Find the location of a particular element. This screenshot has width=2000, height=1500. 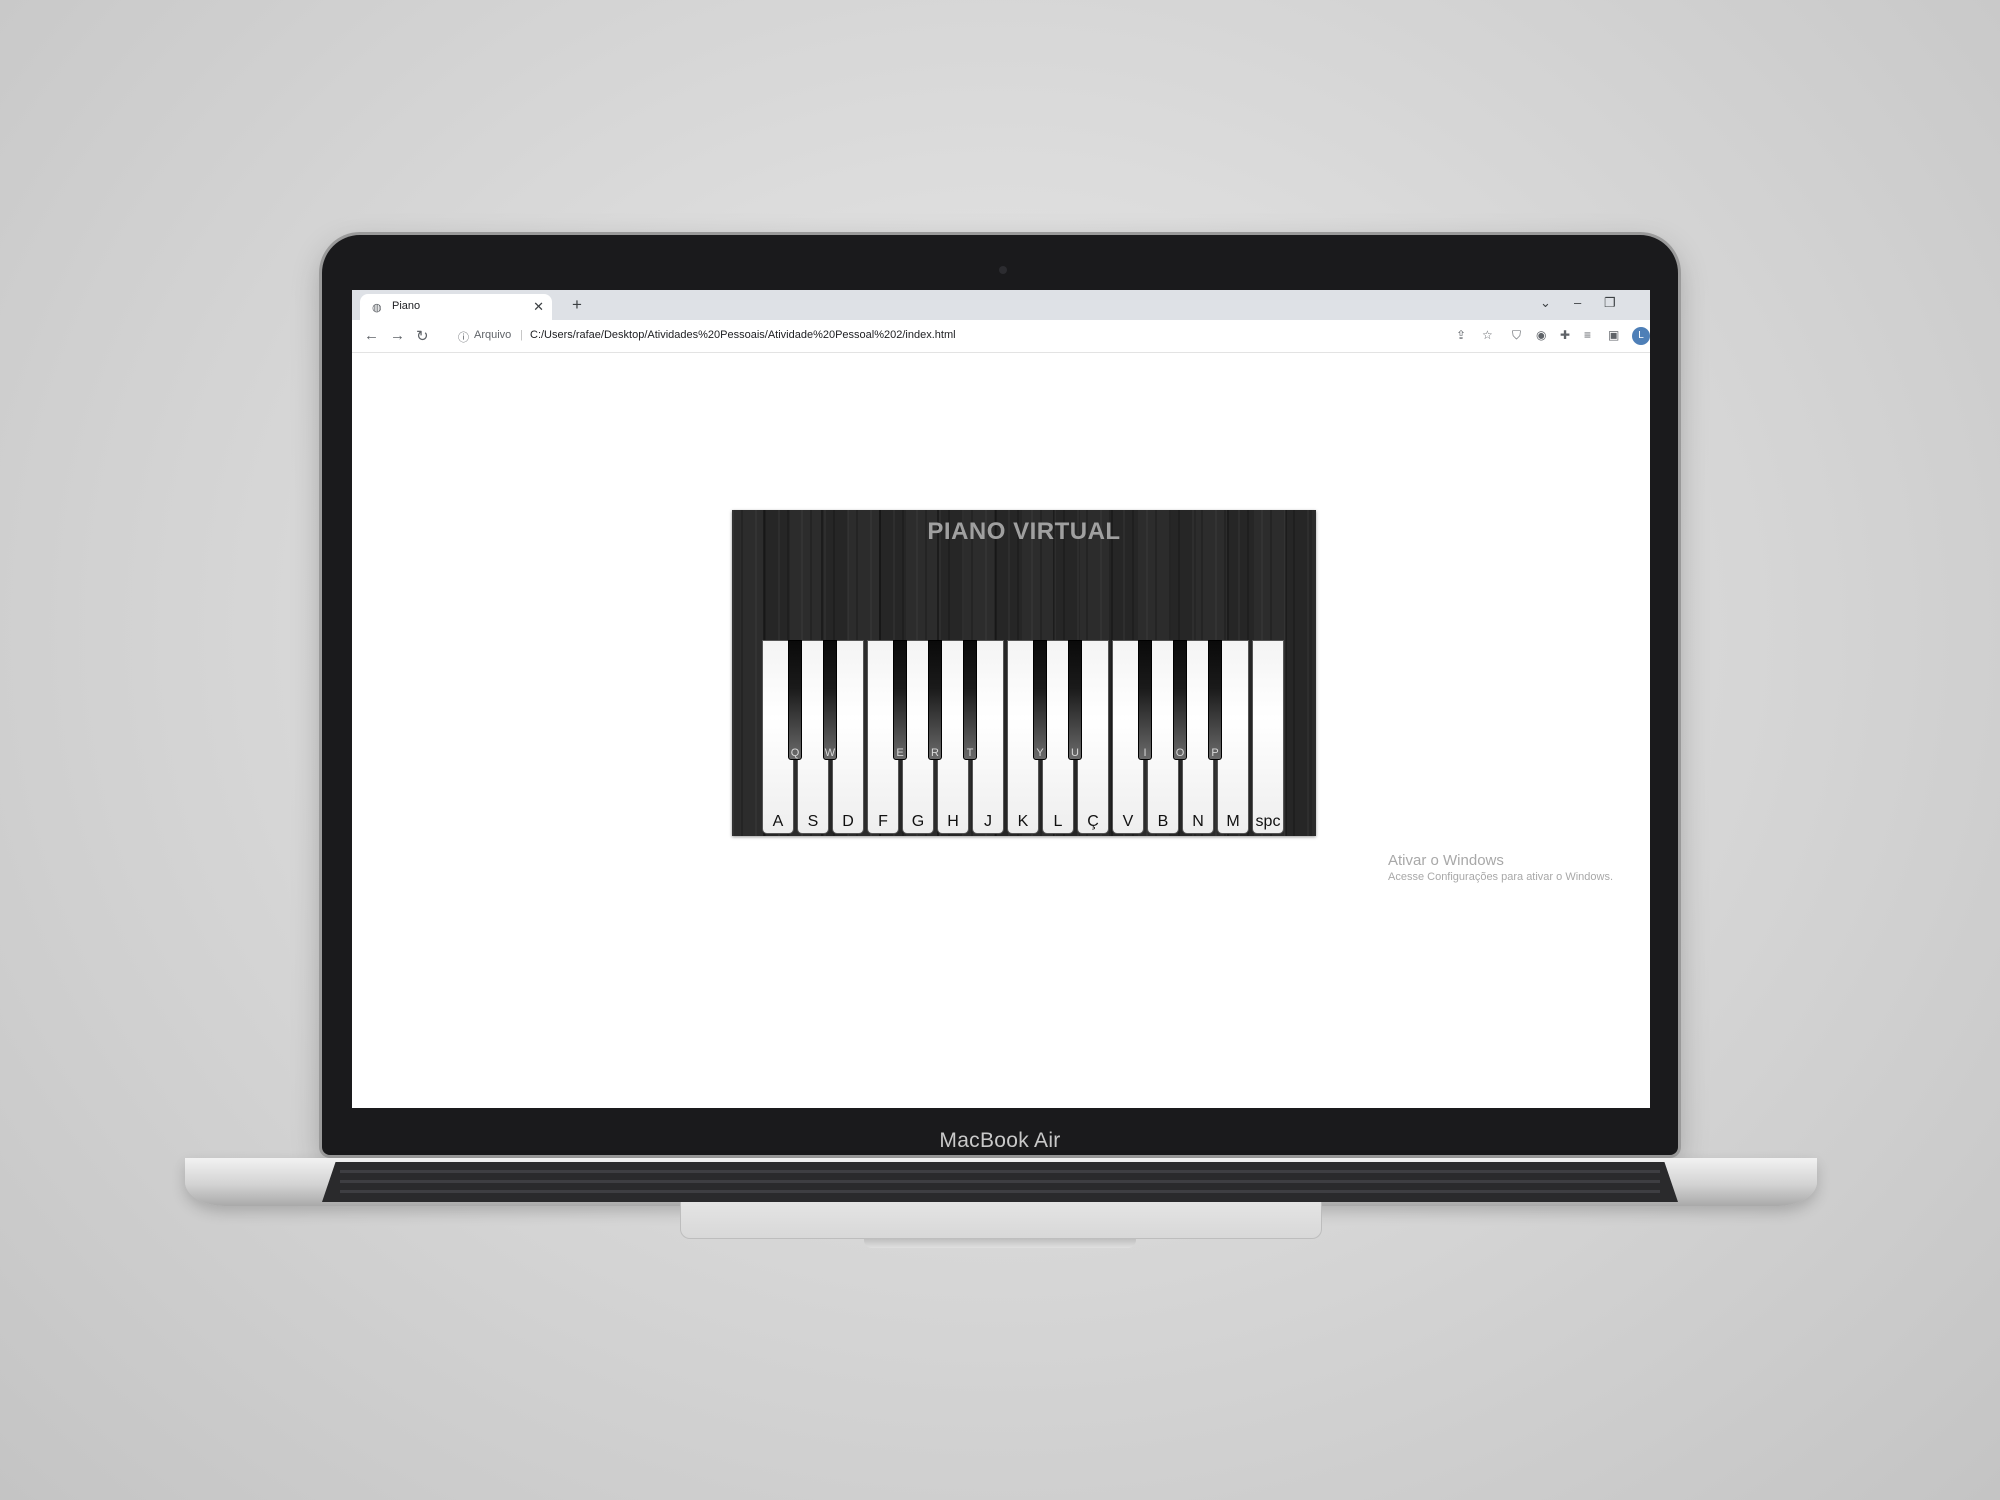

globe-icon: ◍ is located at coordinates (377, 308).